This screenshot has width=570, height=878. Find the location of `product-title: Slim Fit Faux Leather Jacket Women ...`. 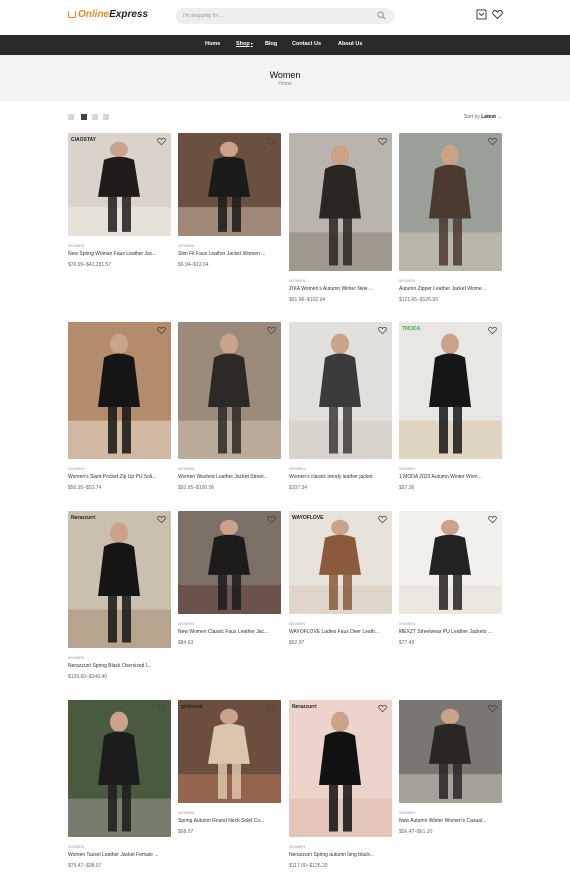

product-title: Slim Fit Faux Leather Jacket Women ... is located at coordinates (229, 254).